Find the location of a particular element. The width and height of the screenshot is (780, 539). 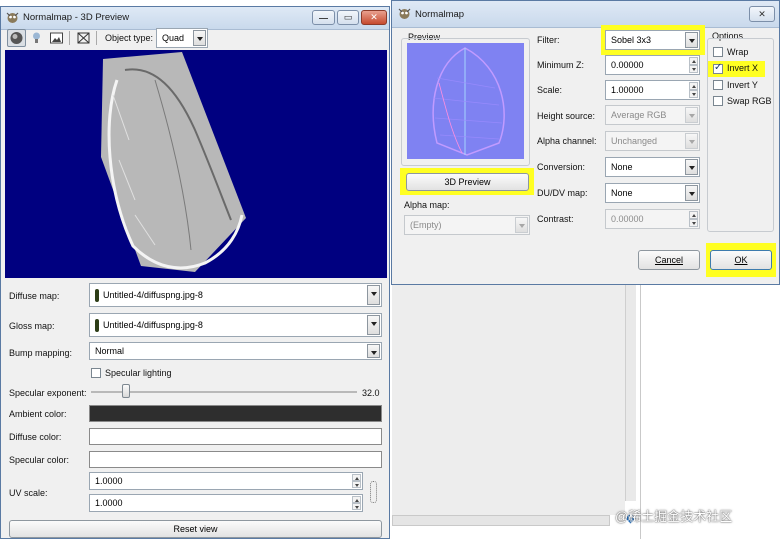

object-type-select: Quad is located at coordinates (182, 38).